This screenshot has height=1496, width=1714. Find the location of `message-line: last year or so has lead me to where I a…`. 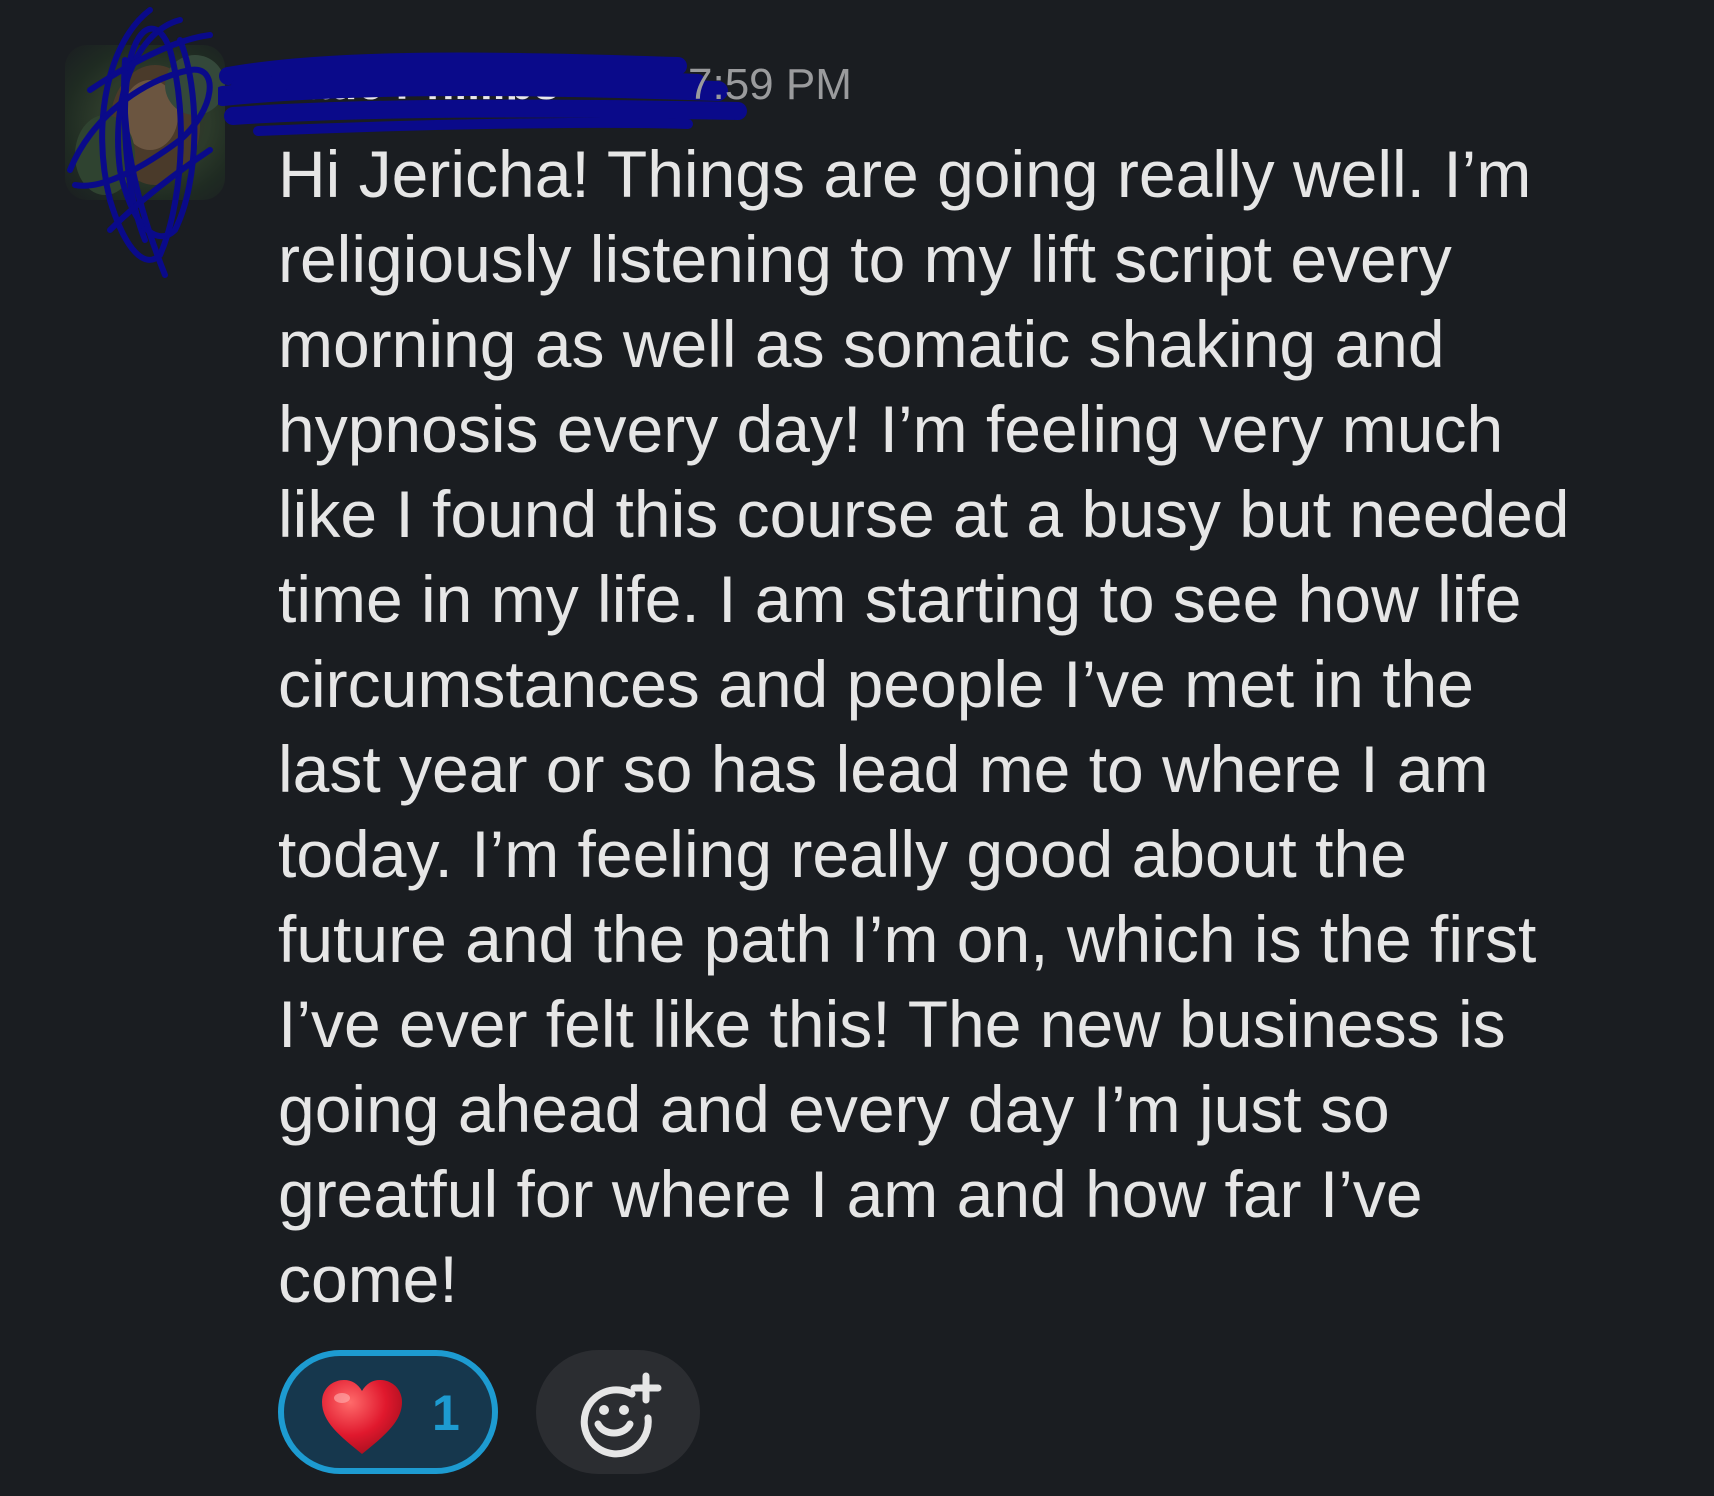

message-line: last year or so has lead me to where I a… is located at coordinates (883, 769).